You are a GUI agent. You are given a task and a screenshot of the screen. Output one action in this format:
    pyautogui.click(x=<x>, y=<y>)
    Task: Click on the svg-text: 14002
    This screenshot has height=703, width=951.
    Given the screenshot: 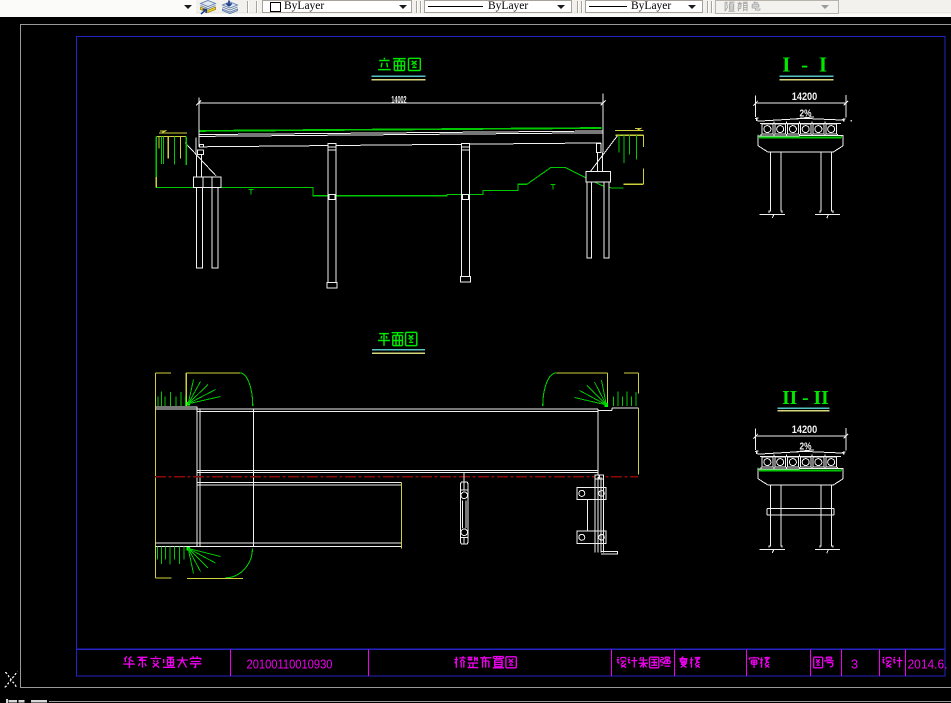 What is the action you would take?
    pyautogui.click(x=398, y=100)
    